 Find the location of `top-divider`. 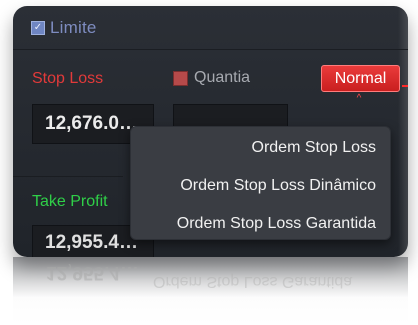

top-divider is located at coordinates (210, 49).